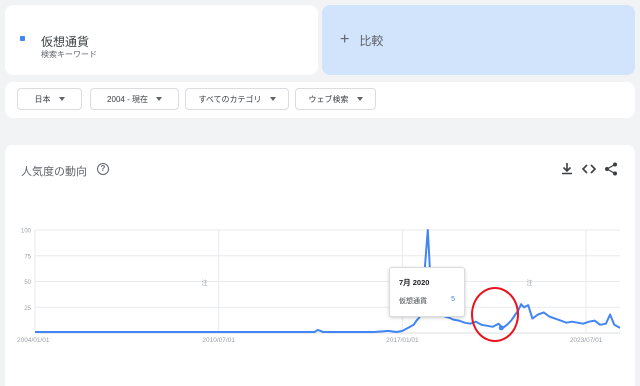  Describe the element at coordinates (586, 340) in the screenshot. I see `x-tick-label: 2023/07/01` at that location.